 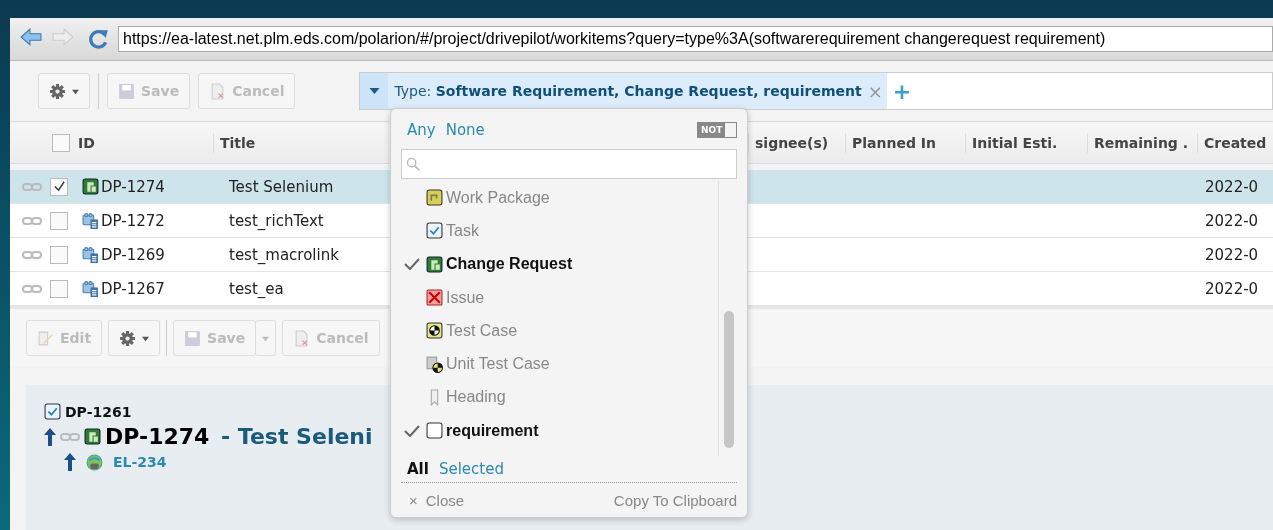 What do you see at coordinates (284, 254) in the screenshot?
I see `title-cell: test_macrolink` at bounding box center [284, 254].